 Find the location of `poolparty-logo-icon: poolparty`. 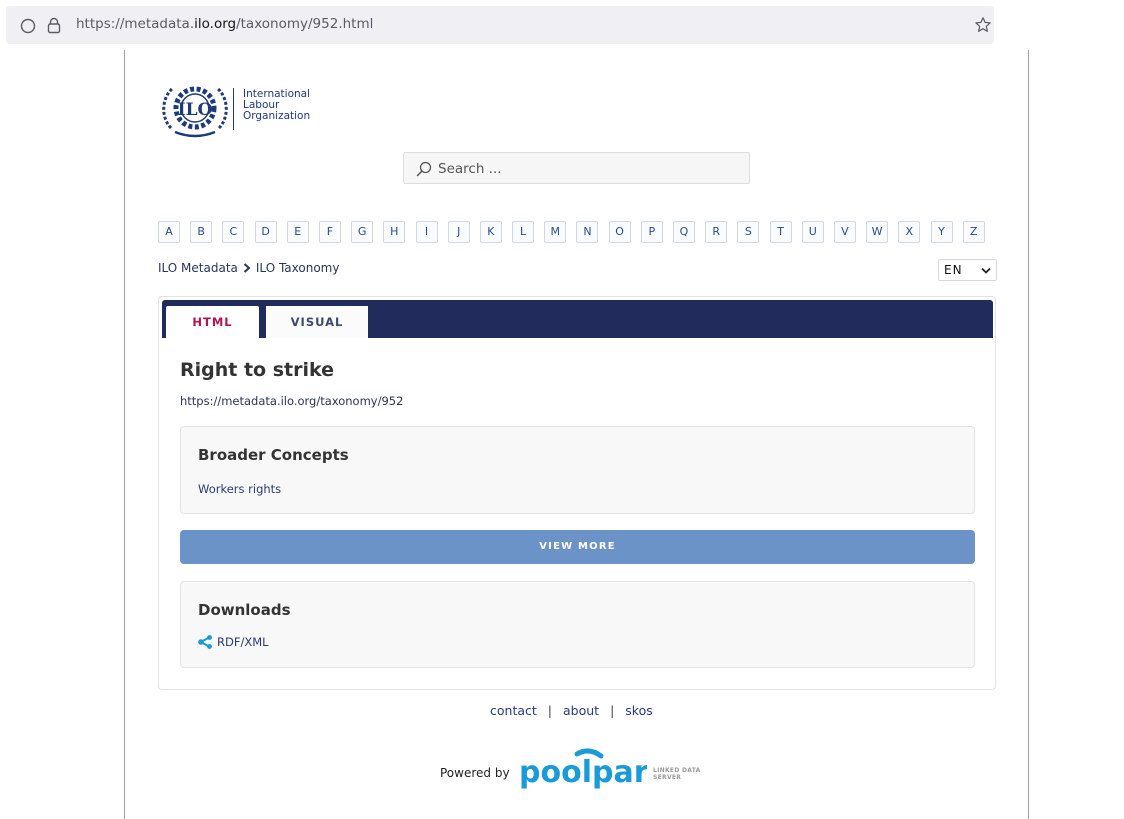

poolparty-logo-icon: poolparty is located at coordinates (582, 769).